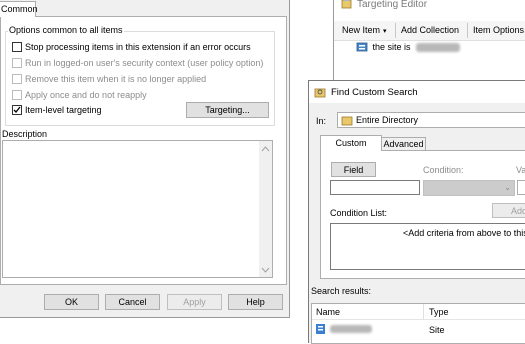 This screenshot has height=344, width=525. What do you see at coordinates (86, 95) in the screenshot?
I see `apply-once-label: Apply once and do not reapply` at bounding box center [86, 95].